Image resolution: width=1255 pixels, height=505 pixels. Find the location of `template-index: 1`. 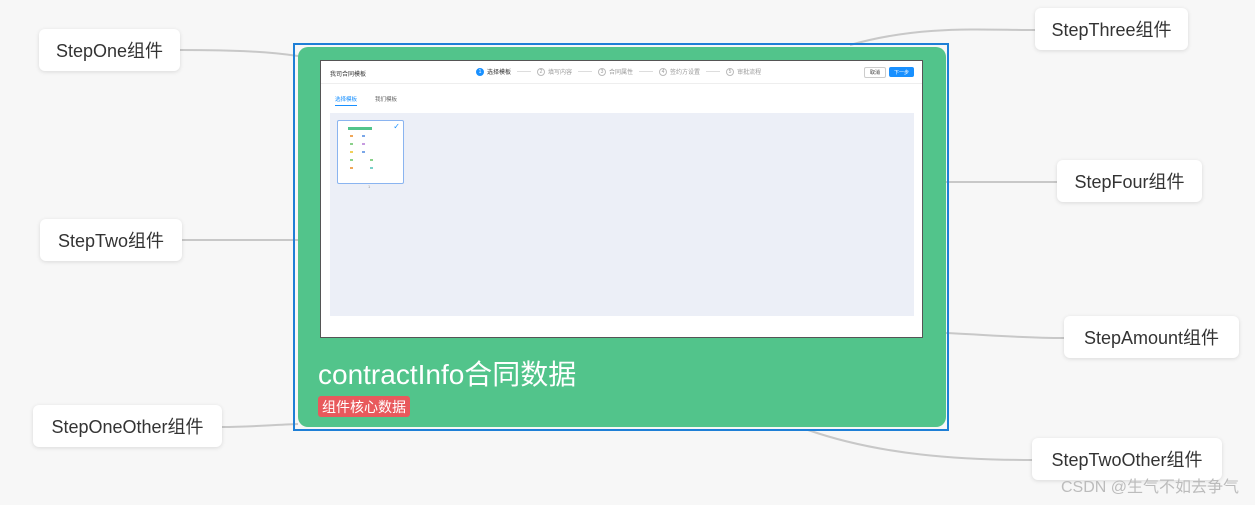

template-index: 1 is located at coordinates (369, 186).